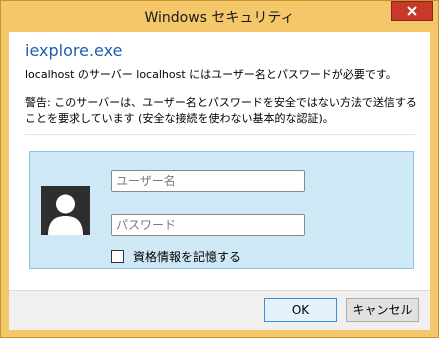 The image size is (439, 338). I want to click on user-avatar-icon, so click(65, 210).